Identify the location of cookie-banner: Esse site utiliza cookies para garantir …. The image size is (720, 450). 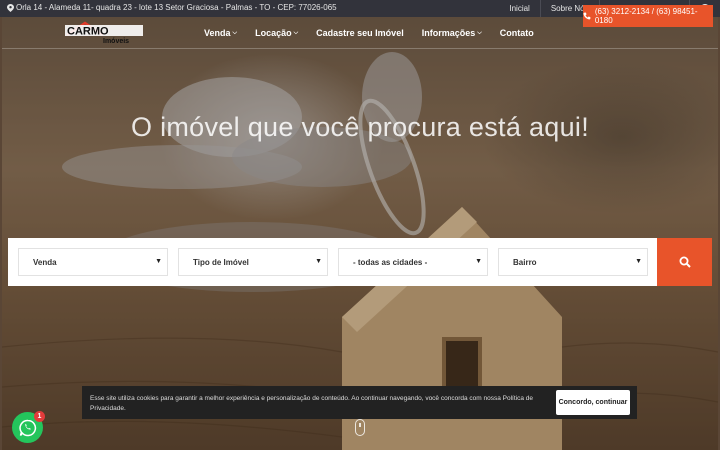
(359, 402).